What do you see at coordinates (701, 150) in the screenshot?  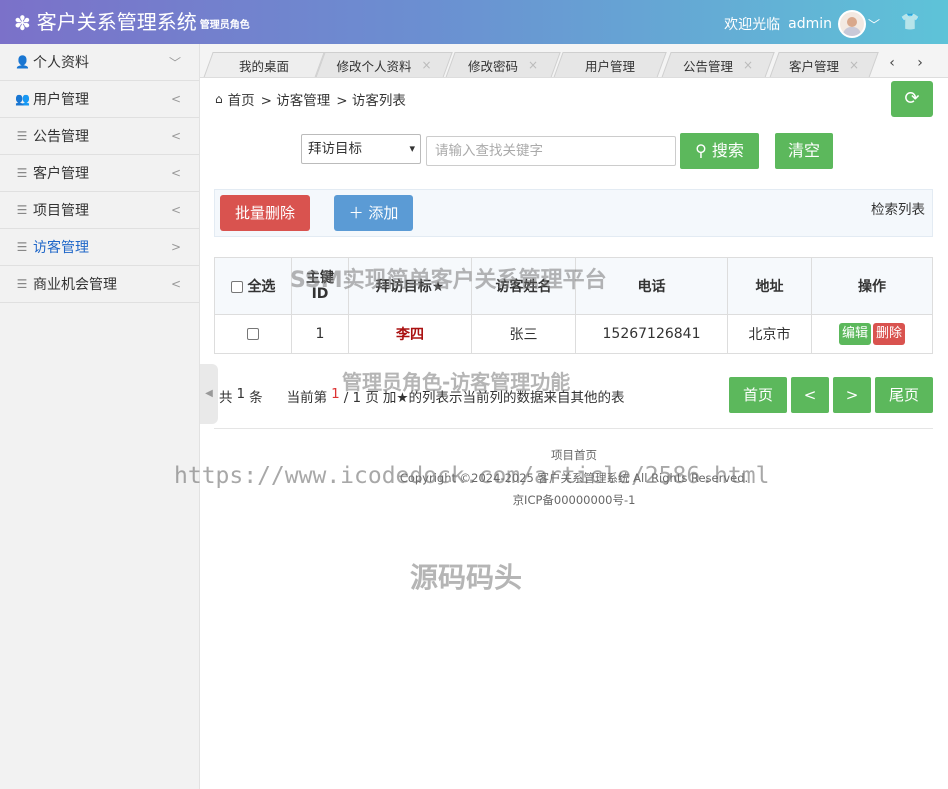 I see `search-icon: ⚲` at bounding box center [701, 150].